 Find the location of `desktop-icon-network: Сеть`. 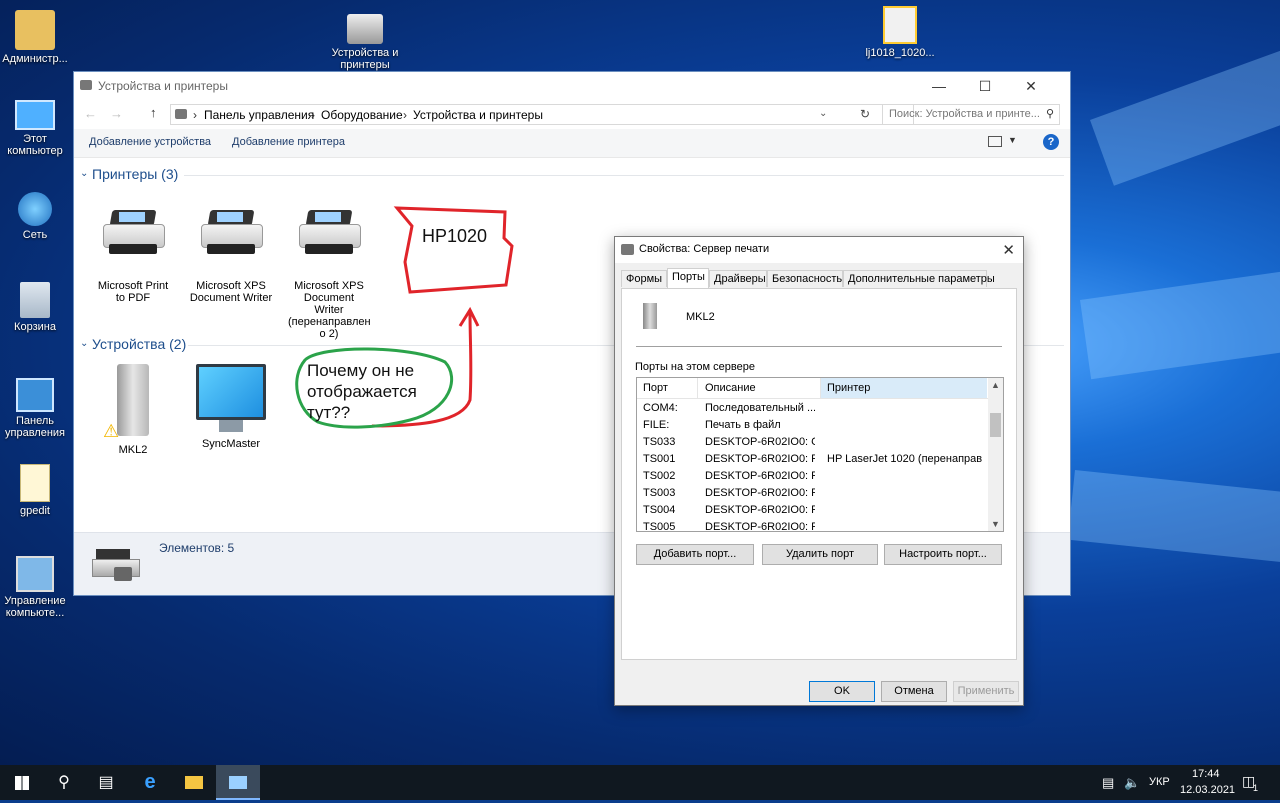

desktop-icon-network: Сеть is located at coordinates (35, 216).